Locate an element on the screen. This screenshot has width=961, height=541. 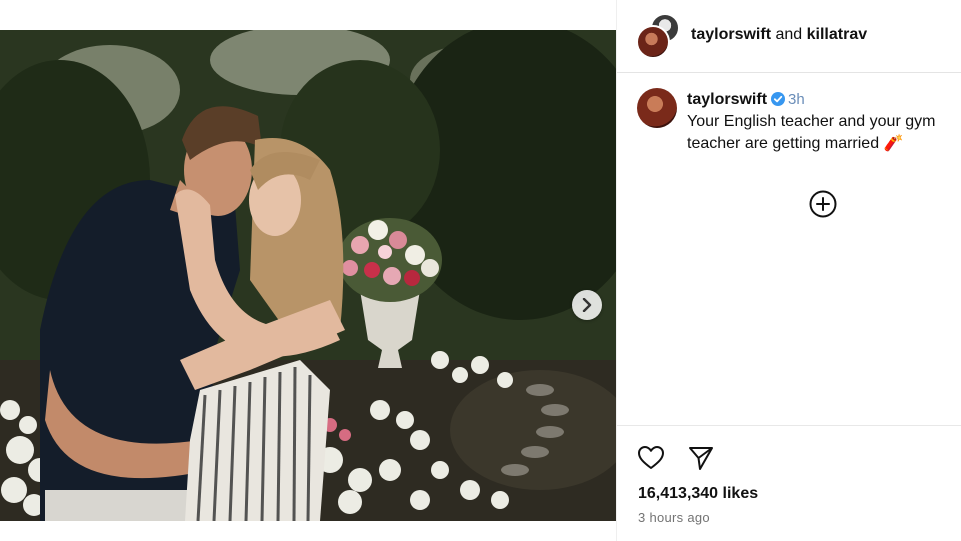
likes-count: 16,413,340 likes is located at coordinates (698, 494).